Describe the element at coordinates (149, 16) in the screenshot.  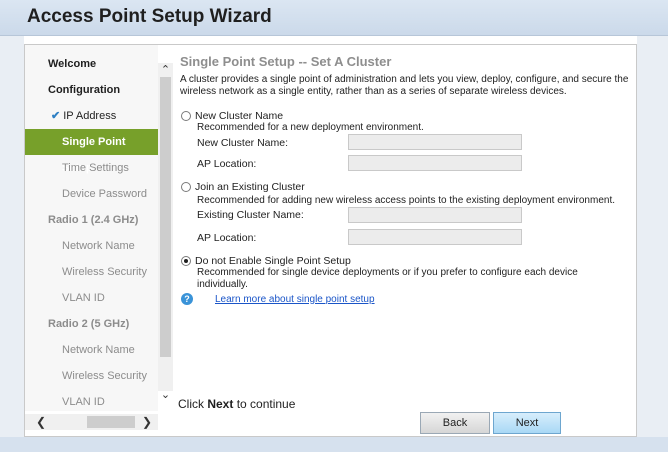
I see `wizard-title: Access Point Setup Wizard` at that location.